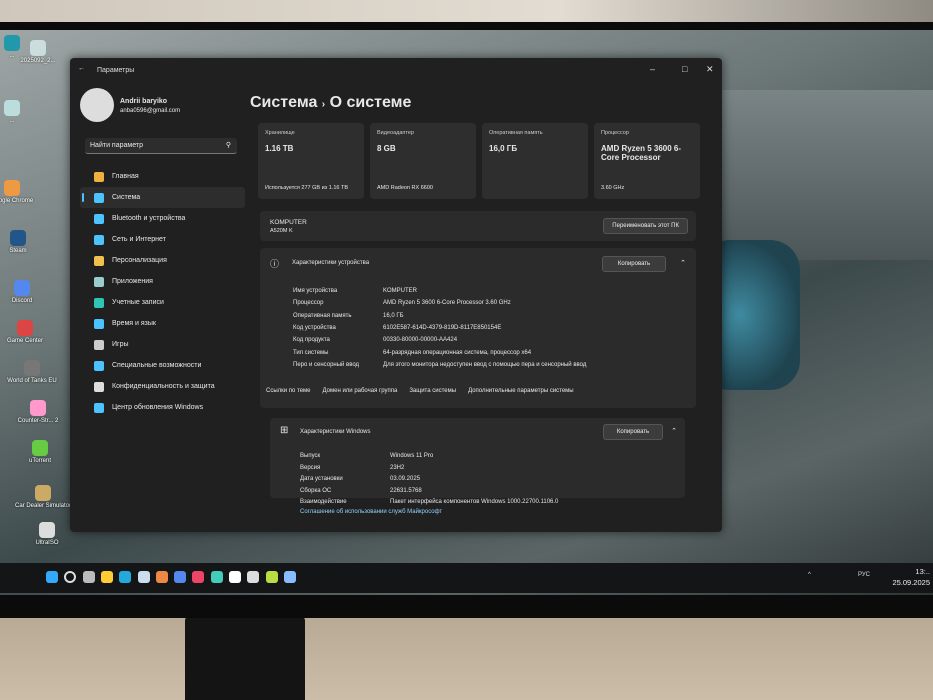  Describe the element at coordinates (162, 302) in the screenshot. I see `sidebar-item: Учетные записи` at that location.